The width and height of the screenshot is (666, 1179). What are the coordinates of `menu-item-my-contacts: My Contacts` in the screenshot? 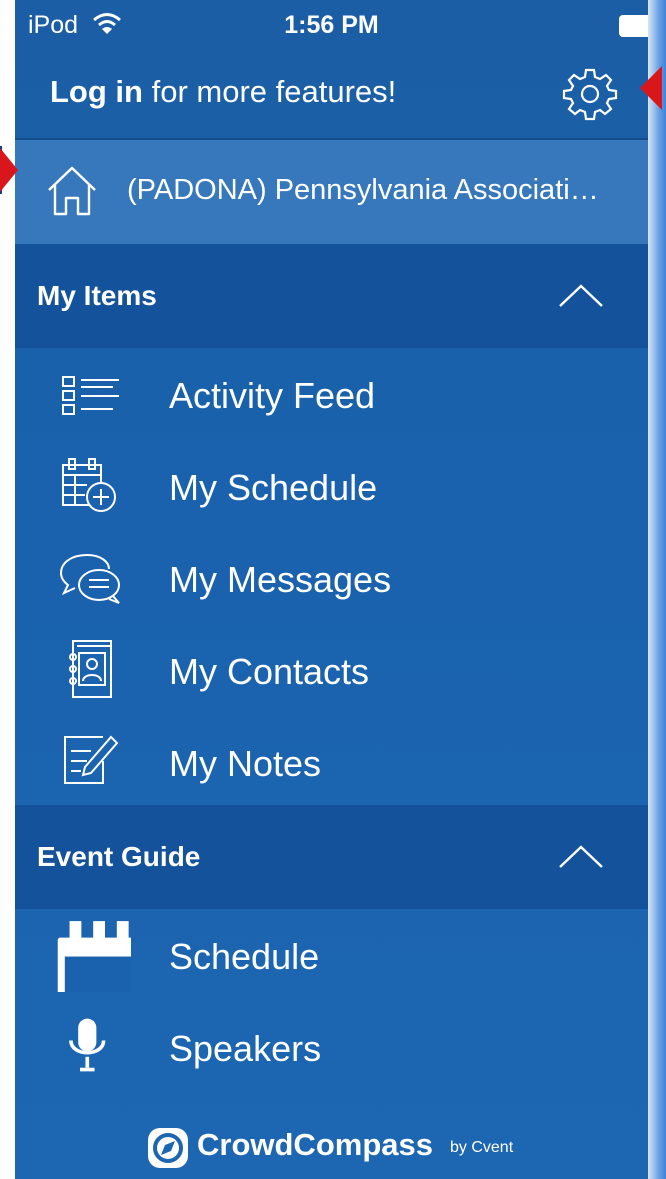 It's located at (331, 670).